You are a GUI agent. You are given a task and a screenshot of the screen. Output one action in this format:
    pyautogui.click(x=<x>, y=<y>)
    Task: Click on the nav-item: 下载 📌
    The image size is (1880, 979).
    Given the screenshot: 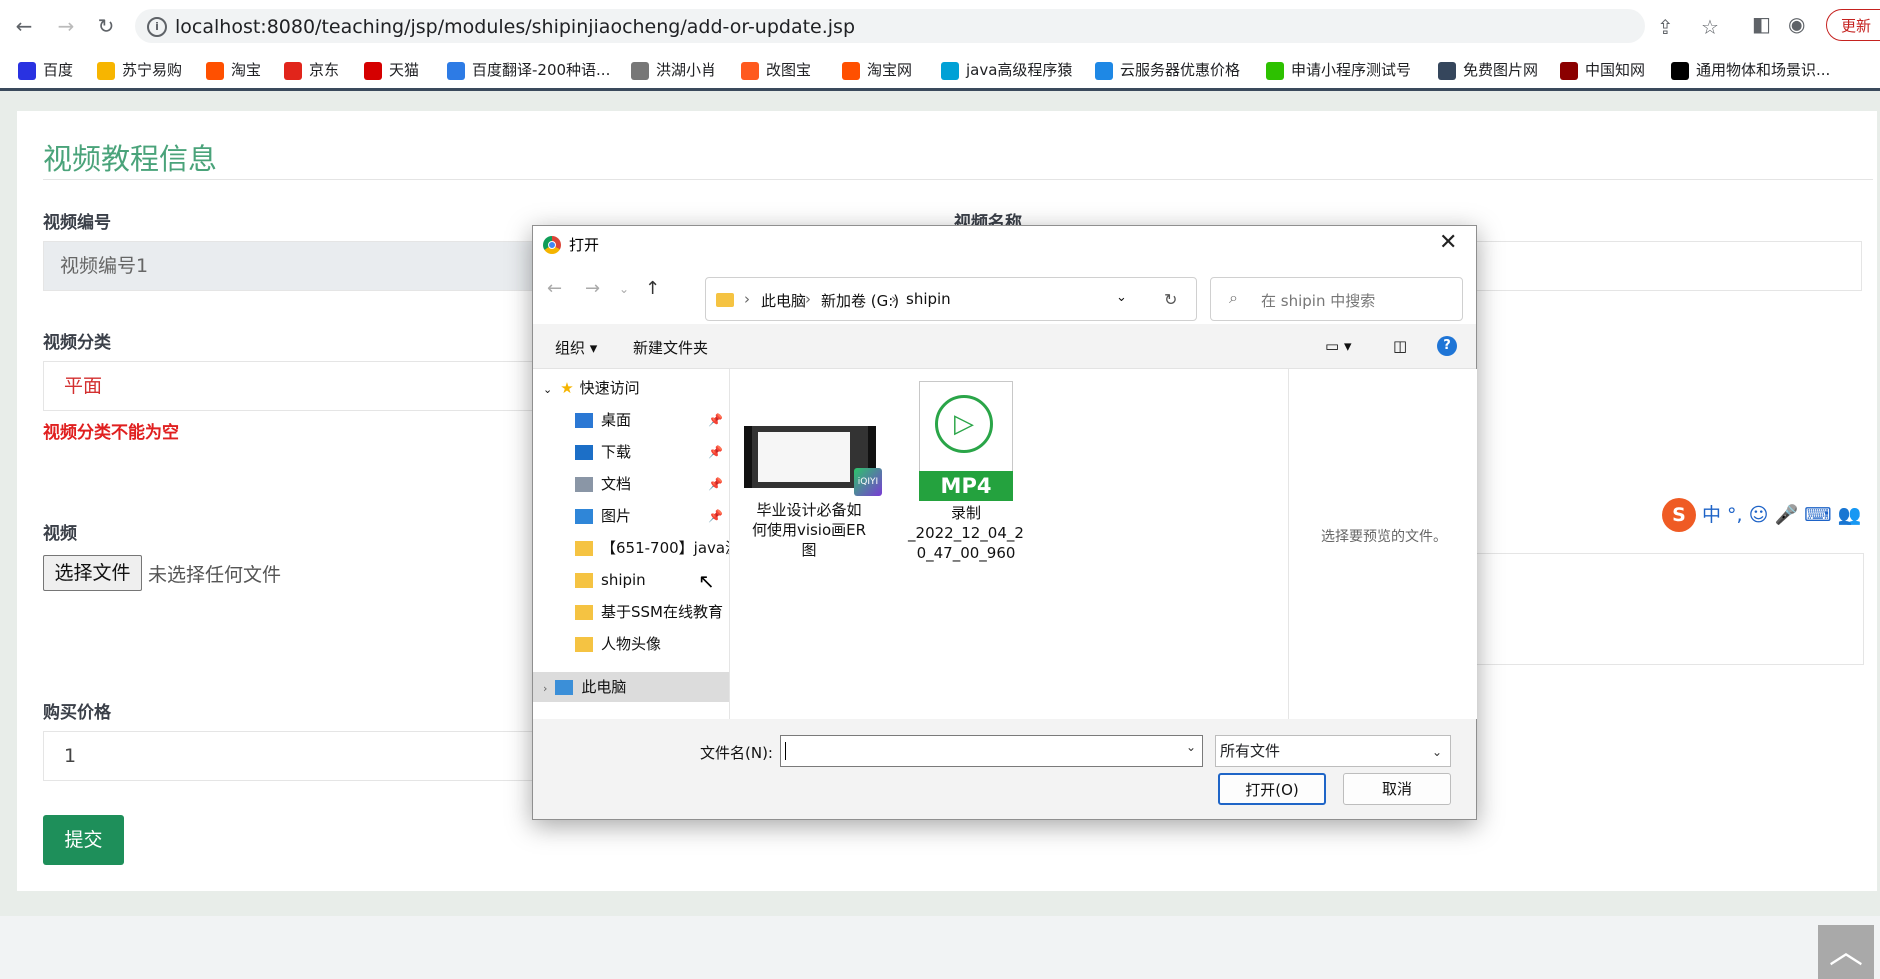 What is the action you would take?
    pyautogui.click(x=631, y=452)
    